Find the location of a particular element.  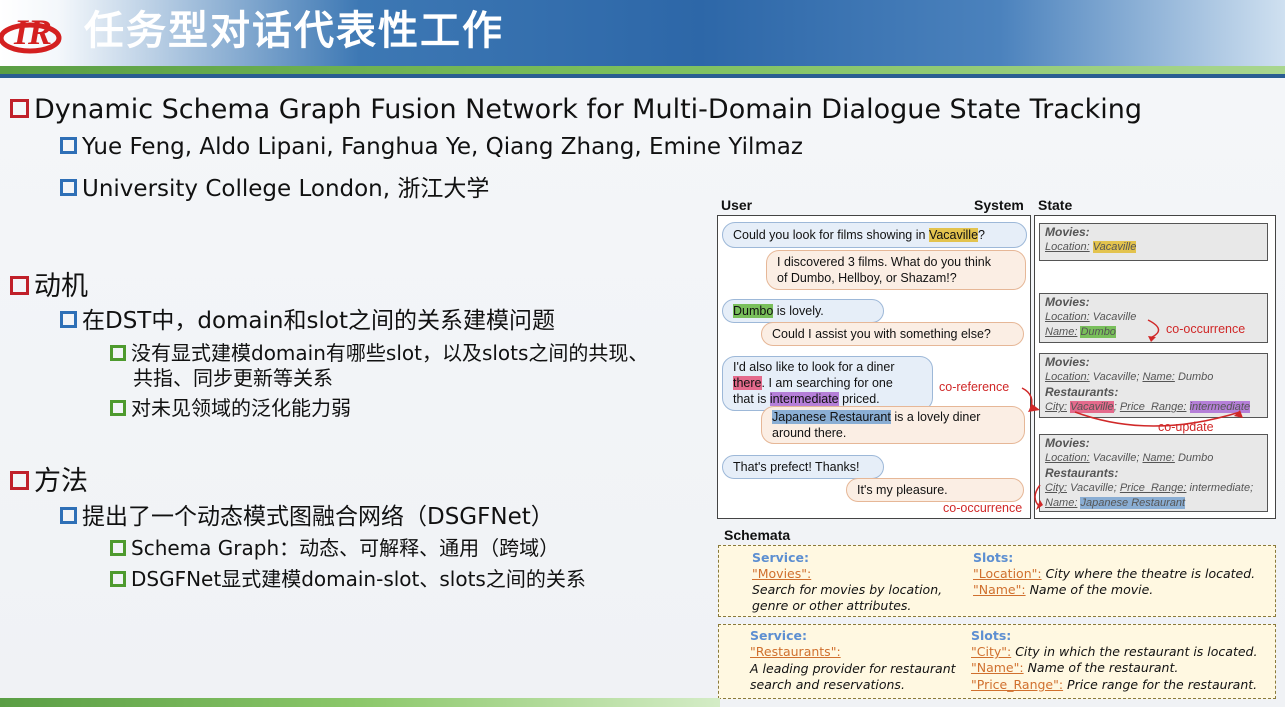

schema2-service-name: "Restaurants": is located at coordinates (795, 651).